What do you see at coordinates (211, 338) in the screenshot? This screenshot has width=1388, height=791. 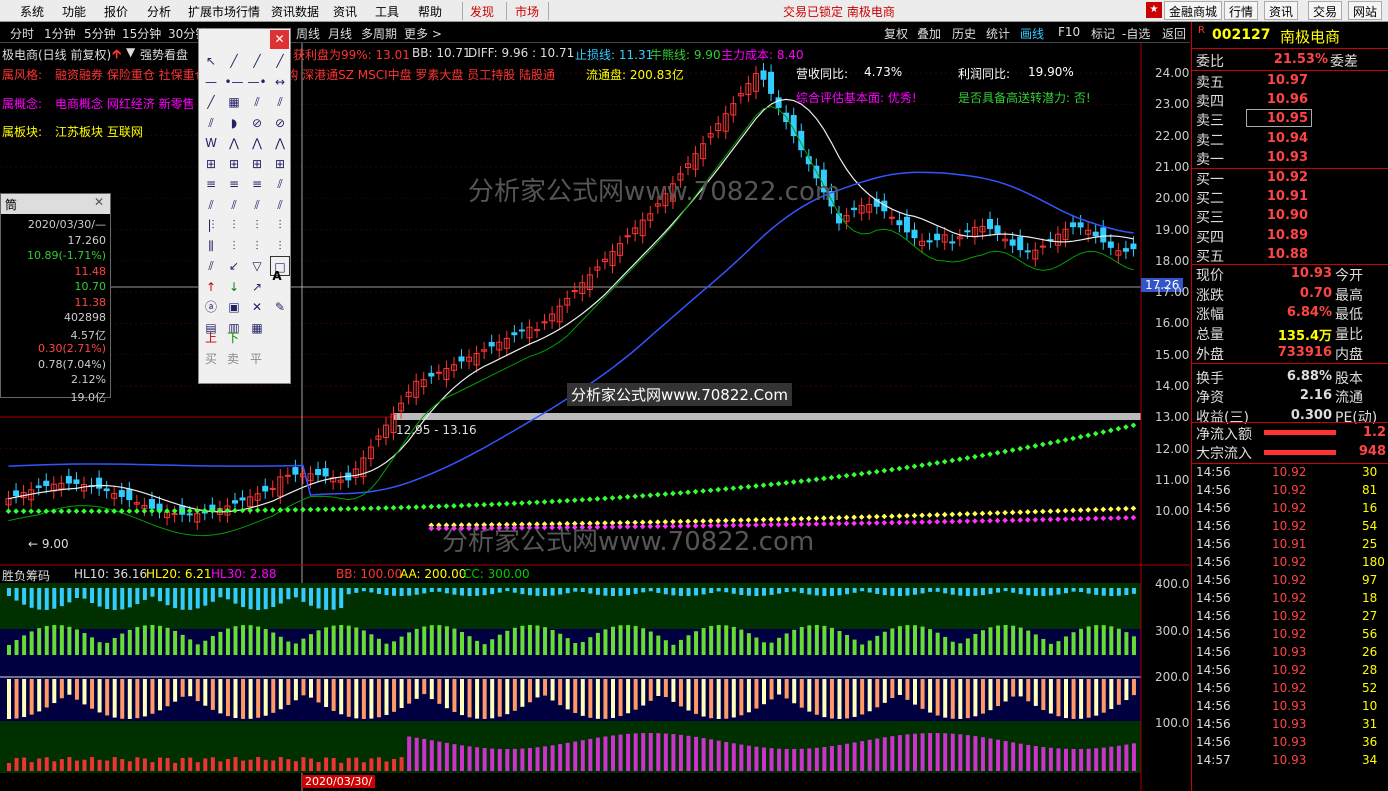 I see `up-tool: 上` at bounding box center [211, 338].